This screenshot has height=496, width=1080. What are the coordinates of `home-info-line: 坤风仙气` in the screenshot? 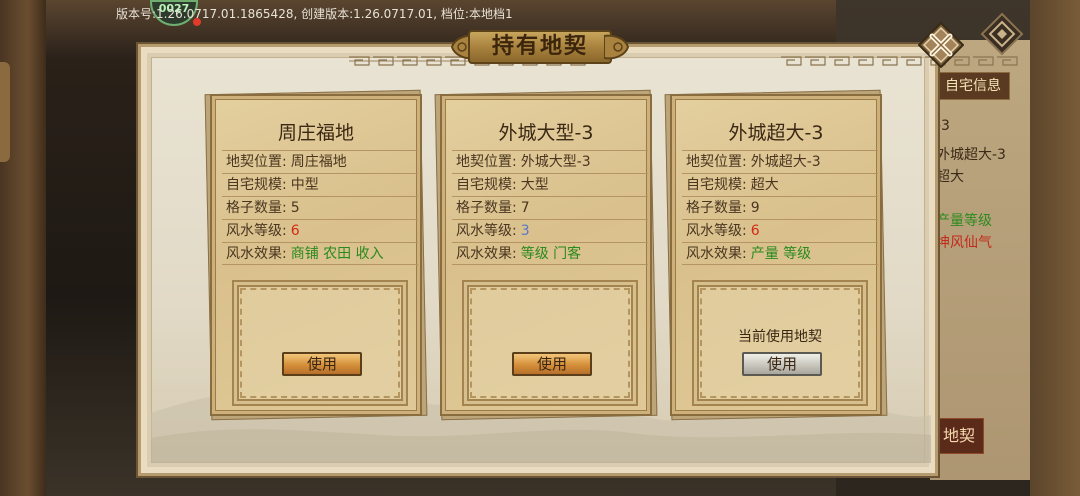 It's located at (964, 243).